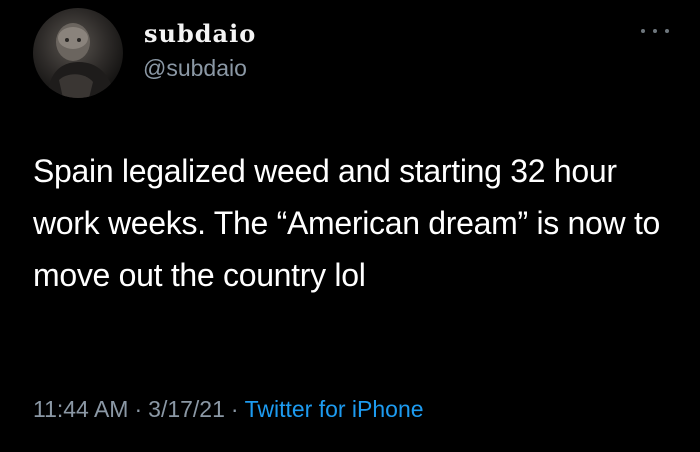  Describe the element at coordinates (186, 409) in the screenshot. I see `tweet-date: 3/17/21` at that location.